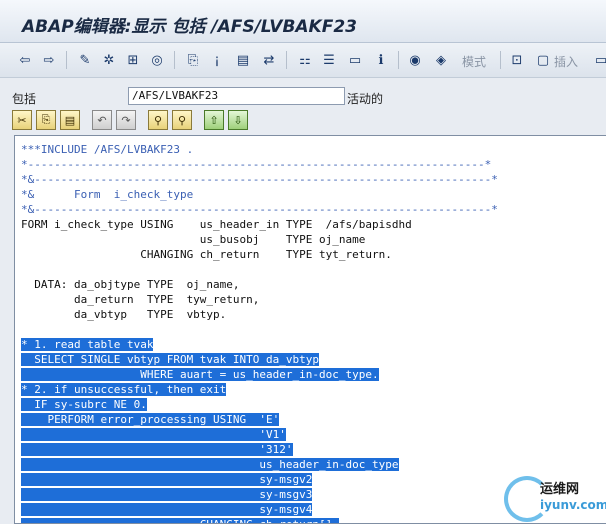 This screenshot has width=606, height=524. I want to click on code-line: da_vbtyp TYPE vbtyp., so click(259, 314).